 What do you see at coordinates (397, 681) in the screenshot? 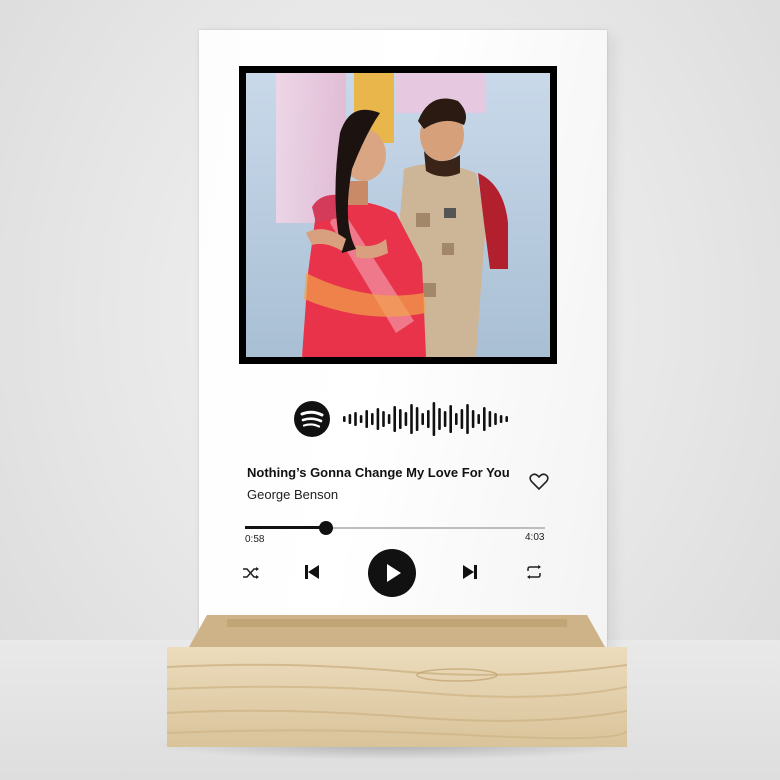
I see `wooden-stand` at bounding box center [397, 681].